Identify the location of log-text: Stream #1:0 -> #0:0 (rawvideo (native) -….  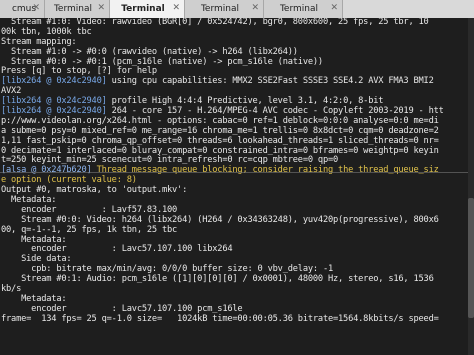
(149, 51).